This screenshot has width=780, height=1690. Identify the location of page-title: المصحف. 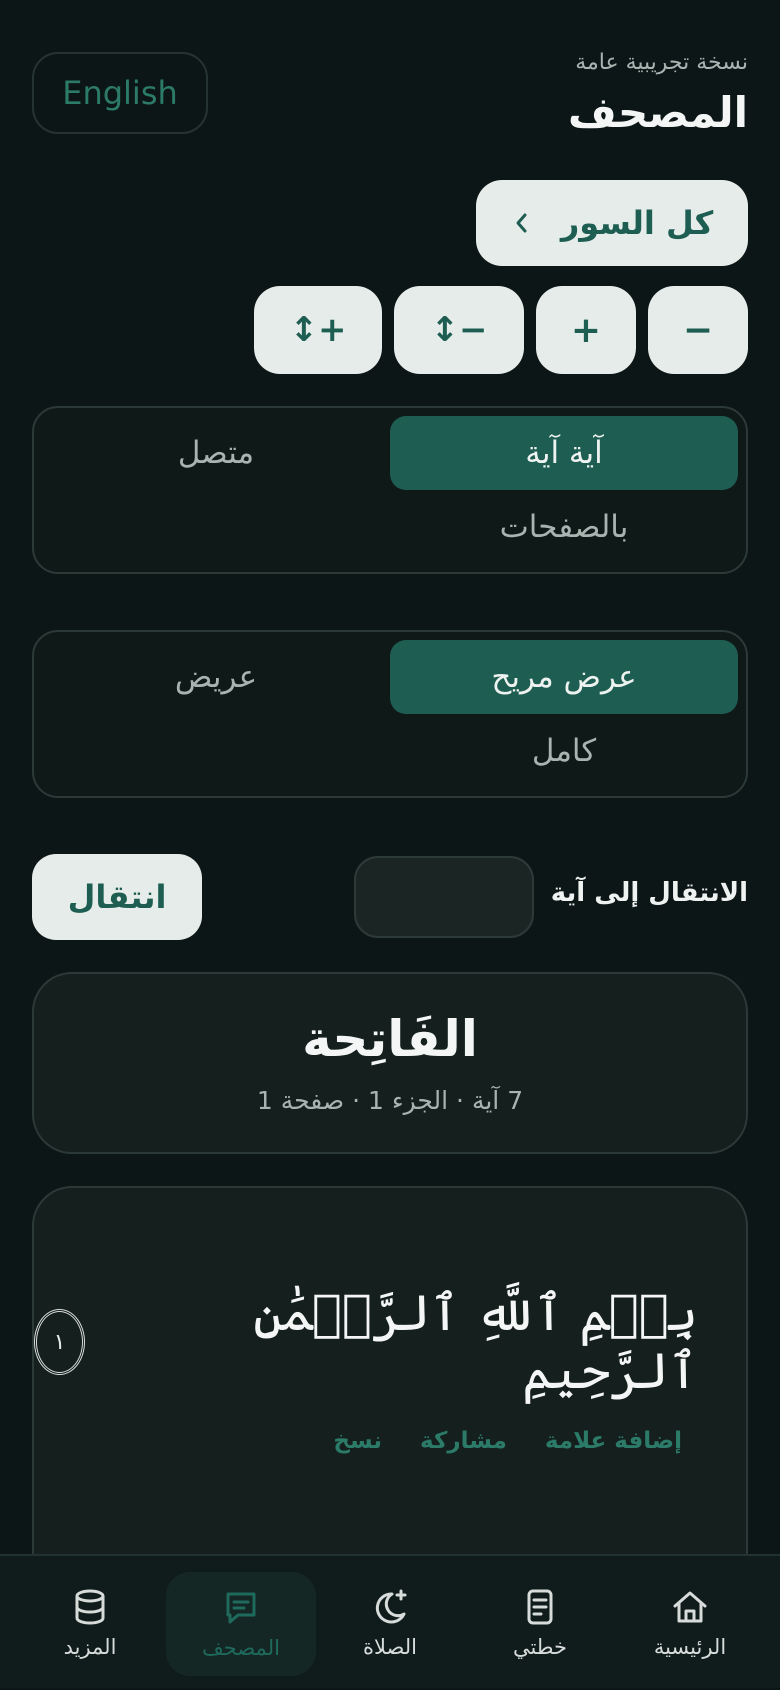
(658, 112).